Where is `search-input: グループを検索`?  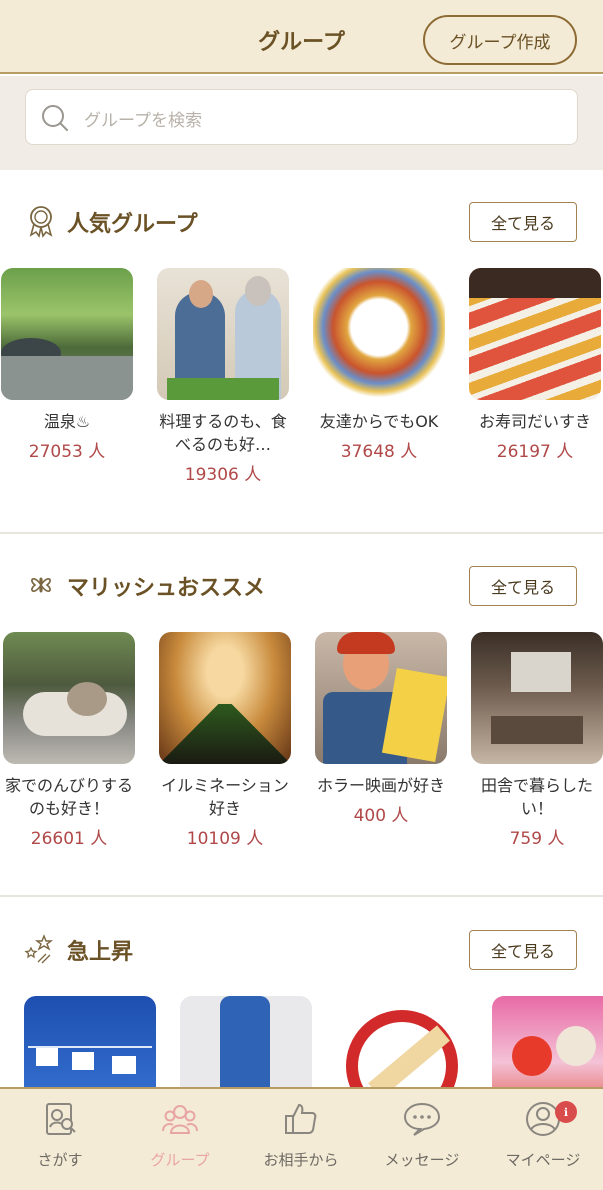
search-input: グループを検索 is located at coordinates (301, 117).